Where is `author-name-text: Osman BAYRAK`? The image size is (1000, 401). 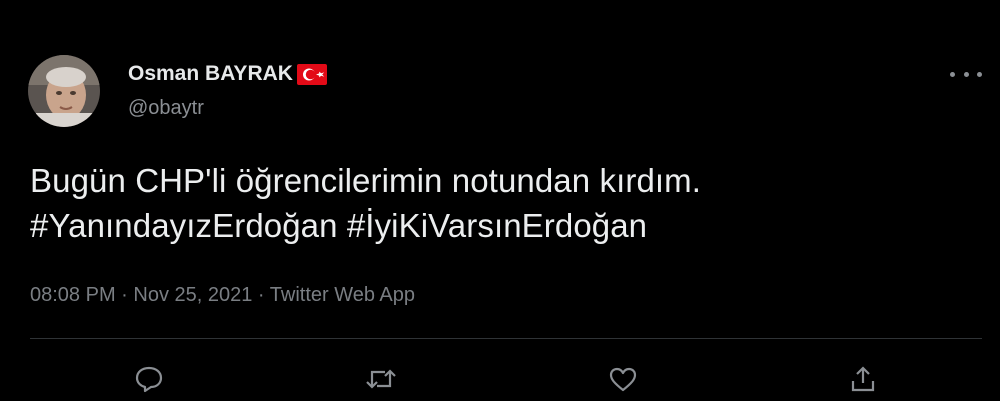
author-name-text: Osman BAYRAK is located at coordinates (210, 73).